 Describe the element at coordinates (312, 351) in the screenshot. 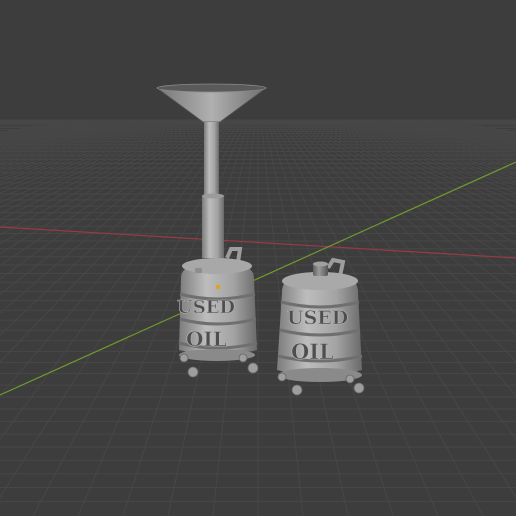

I see `tank2-text-oil: OIL` at that location.